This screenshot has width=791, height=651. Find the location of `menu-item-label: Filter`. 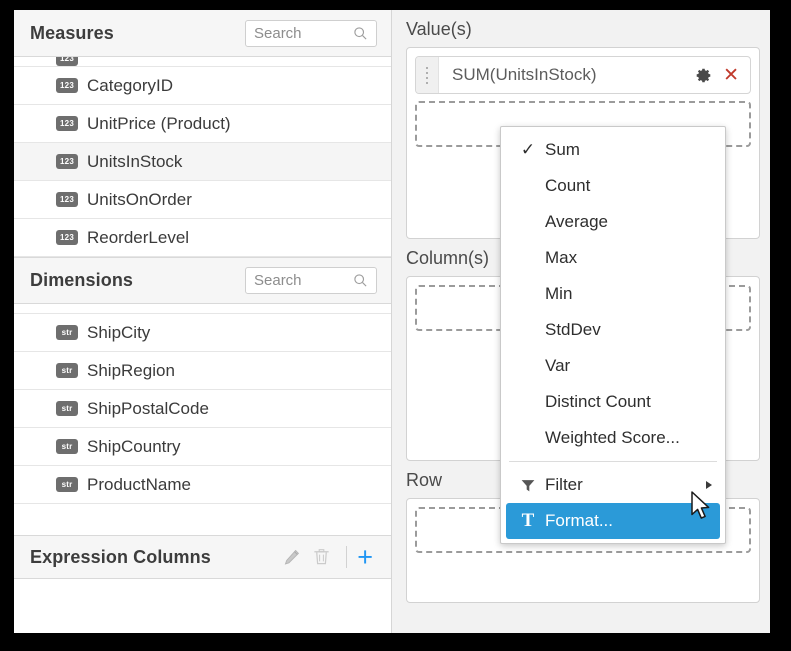

menu-item-label: Filter is located at coordinates (564, 484).